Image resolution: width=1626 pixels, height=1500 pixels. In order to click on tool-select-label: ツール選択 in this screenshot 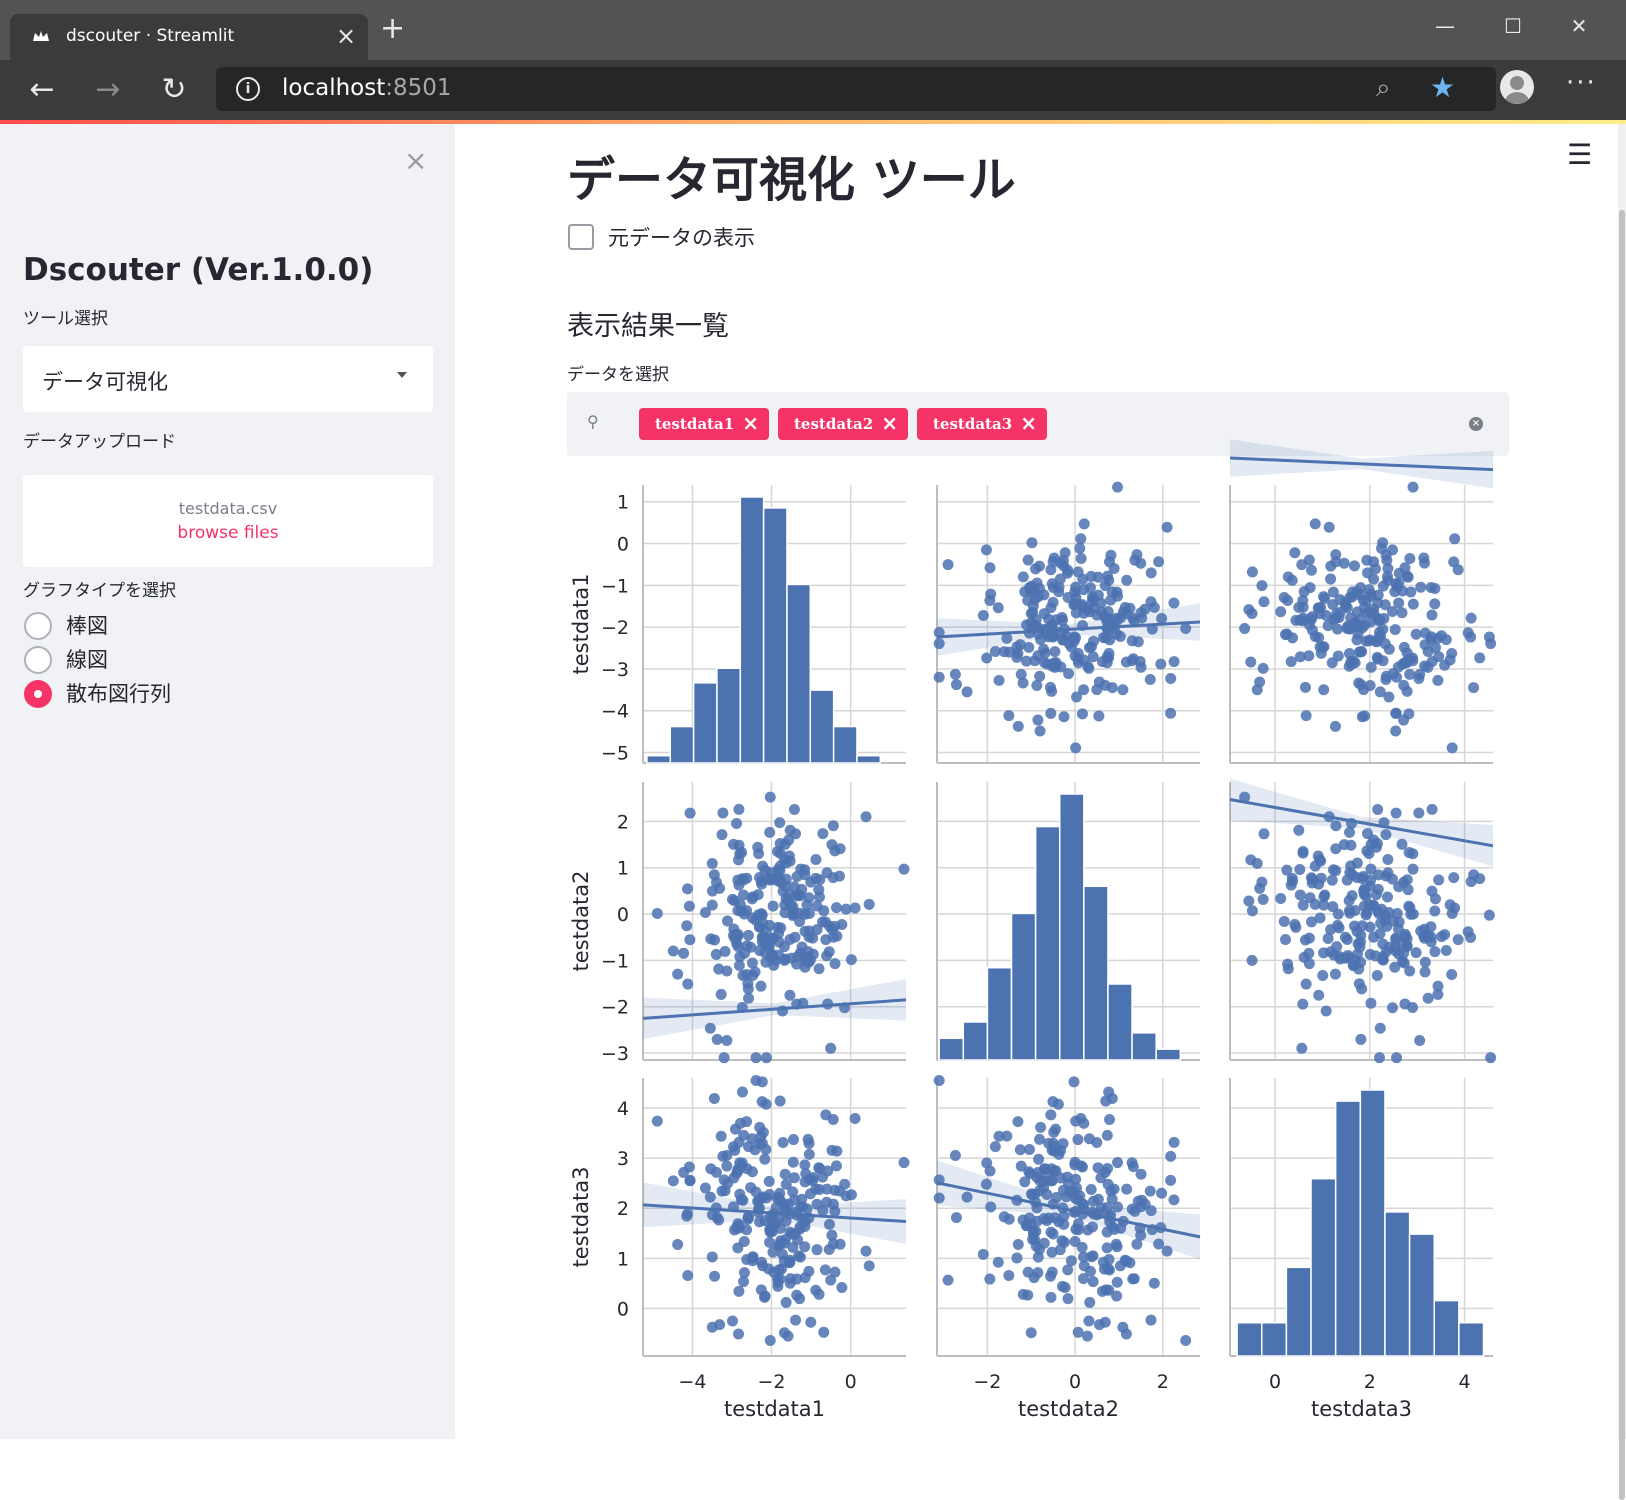, I will do `click(65, 319)`.